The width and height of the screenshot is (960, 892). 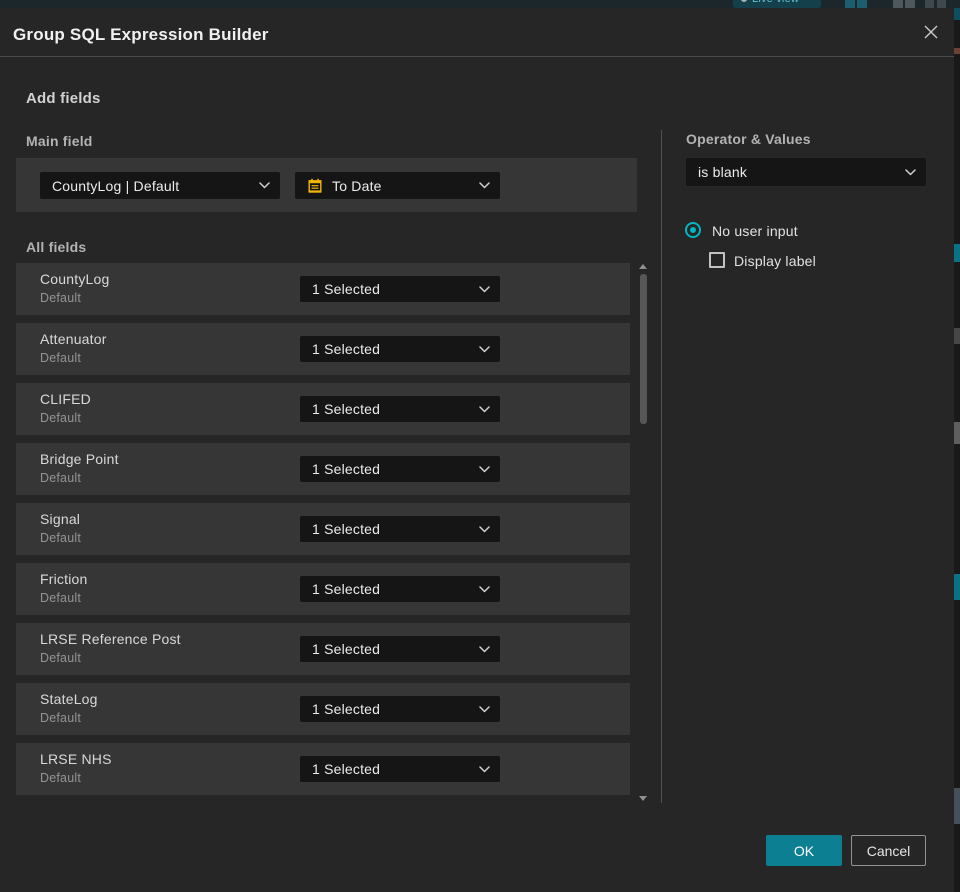 I want to click on field-row: Attenuator Default 1 Selected, so click(x=323, y=349).